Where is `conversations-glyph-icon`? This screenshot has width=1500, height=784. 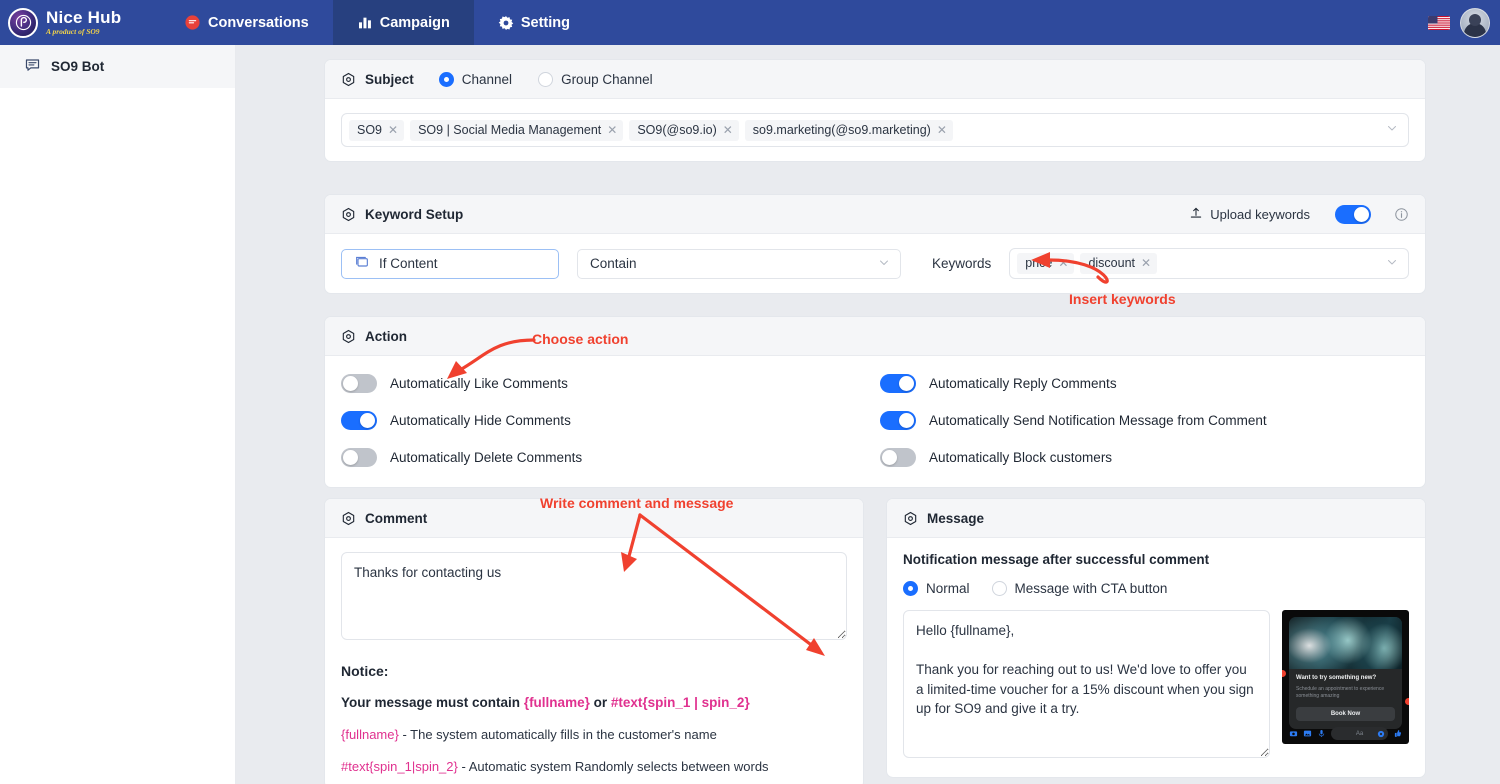 conversations-glyph-icon is located at coordinates (192, 22).